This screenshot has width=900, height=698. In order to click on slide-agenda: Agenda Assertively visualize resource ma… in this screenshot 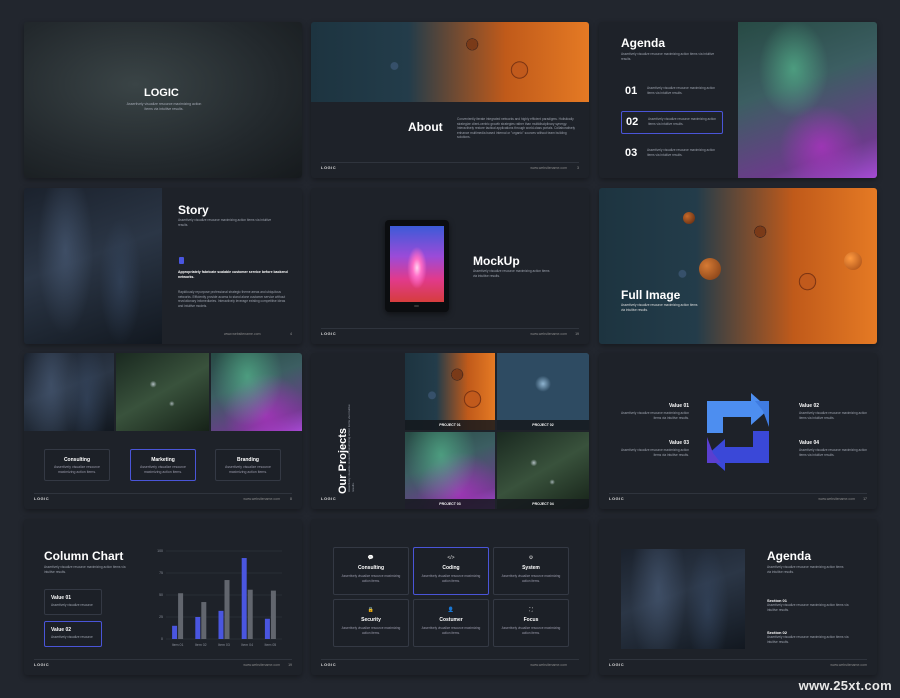, I will do `click(738, 100)`.